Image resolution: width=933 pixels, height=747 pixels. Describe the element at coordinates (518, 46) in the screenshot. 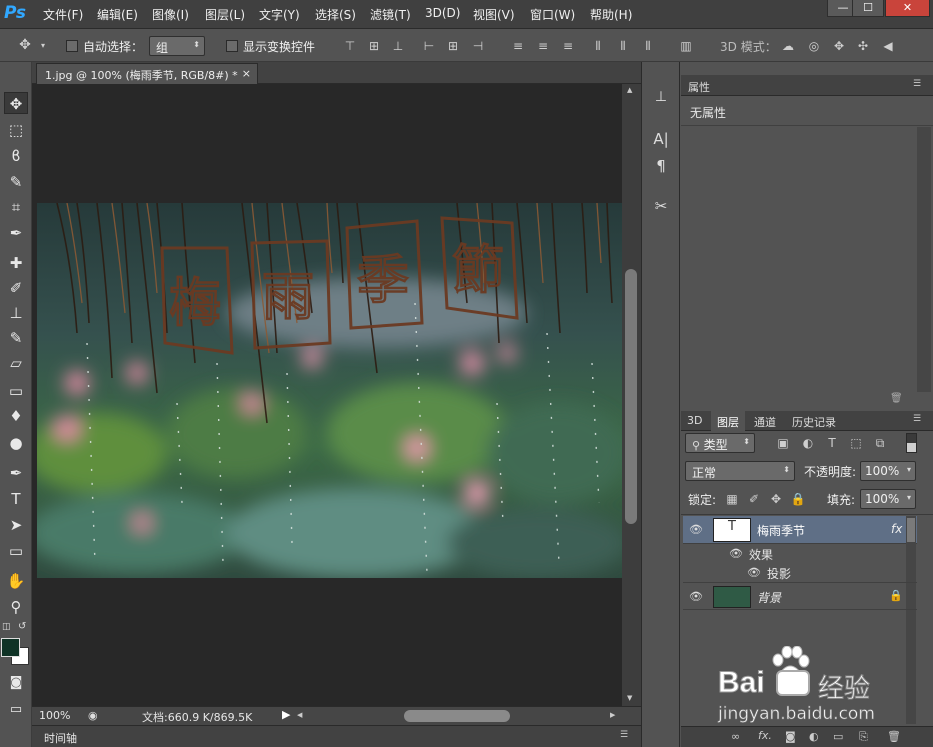

I see `distribute-top-icon: ≡` at that location.